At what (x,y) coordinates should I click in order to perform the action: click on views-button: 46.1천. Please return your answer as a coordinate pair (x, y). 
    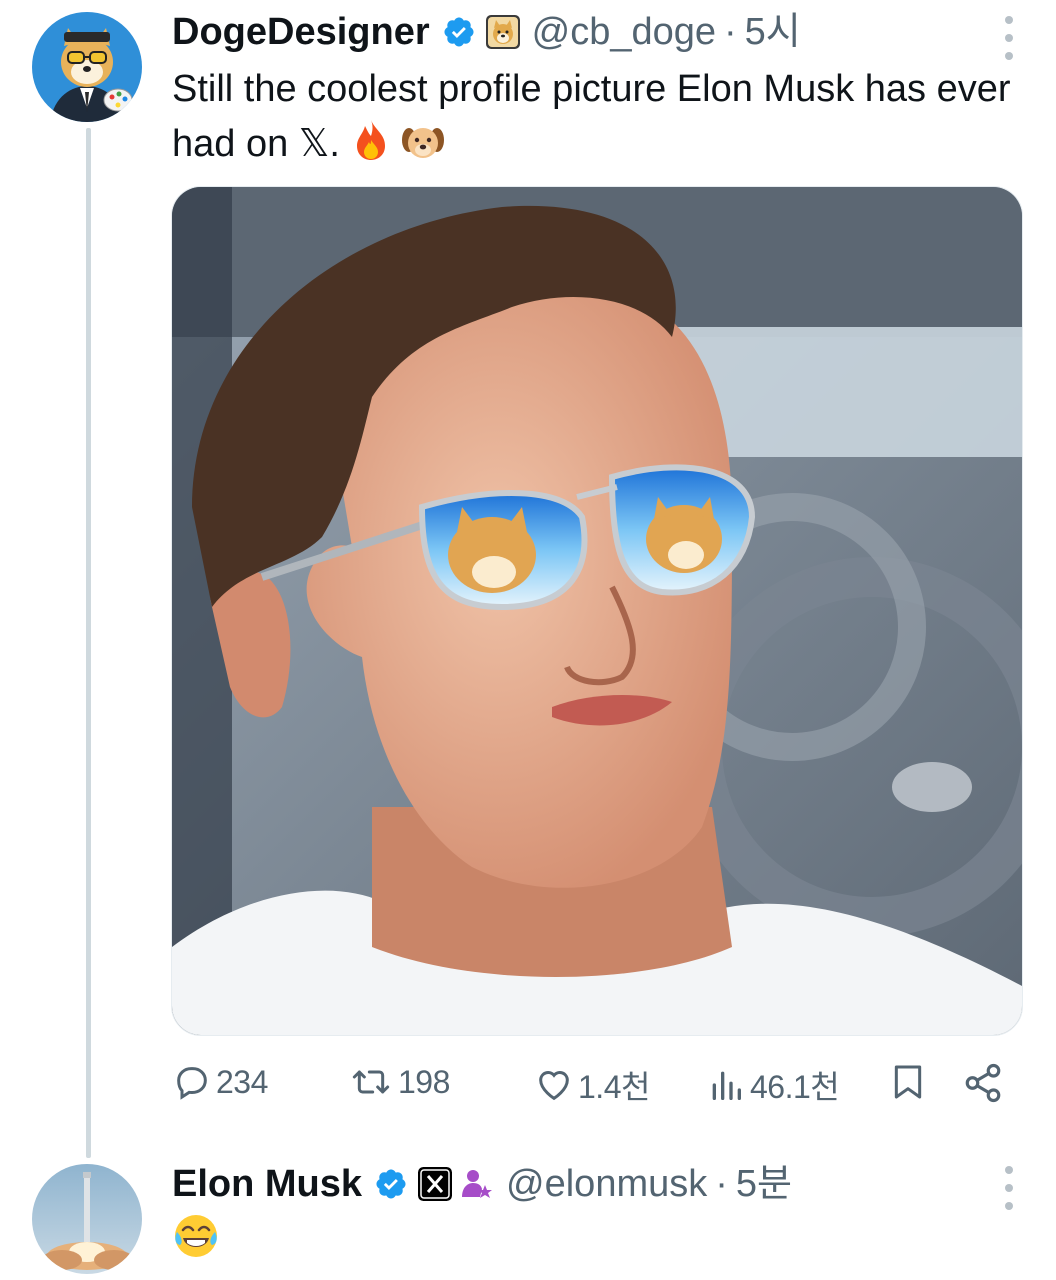
    Looking at the image, I should click on (773, 1085).